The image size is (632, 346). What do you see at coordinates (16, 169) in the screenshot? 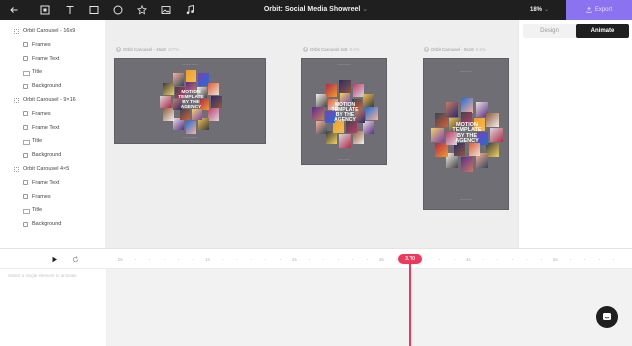
I see `grid-frame-icon` at bounding box center [16, 169].